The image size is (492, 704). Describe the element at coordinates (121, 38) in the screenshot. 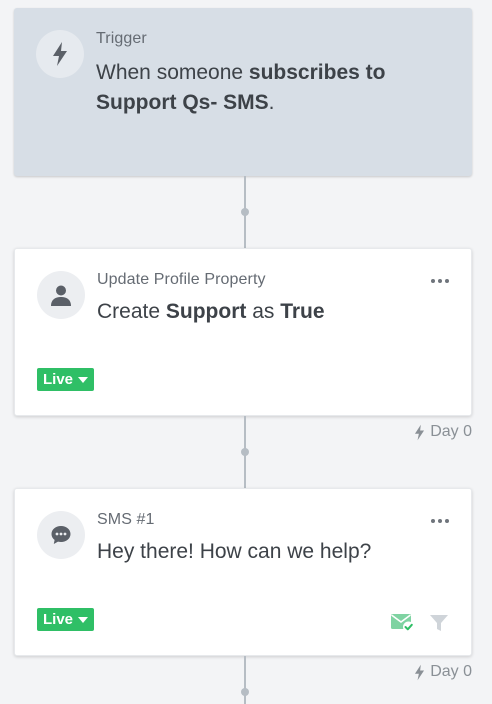

I see `trigger-label: Trigger` at that location.